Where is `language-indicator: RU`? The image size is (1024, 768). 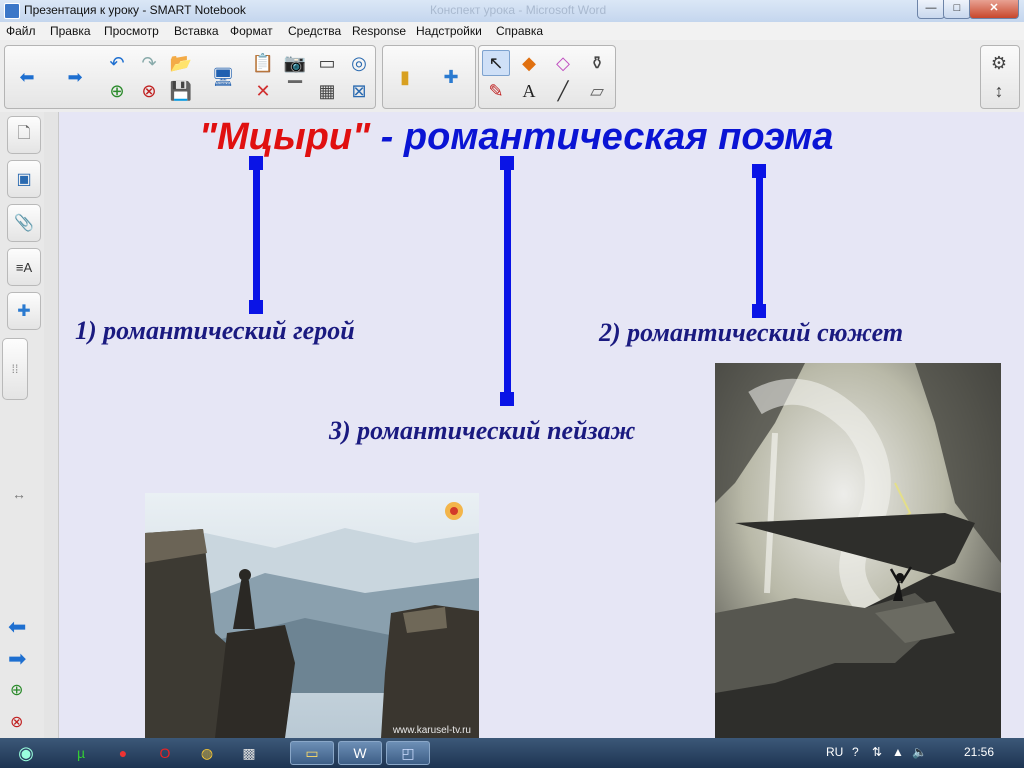 language-indicator: RU is located at coordinates (834, 752).